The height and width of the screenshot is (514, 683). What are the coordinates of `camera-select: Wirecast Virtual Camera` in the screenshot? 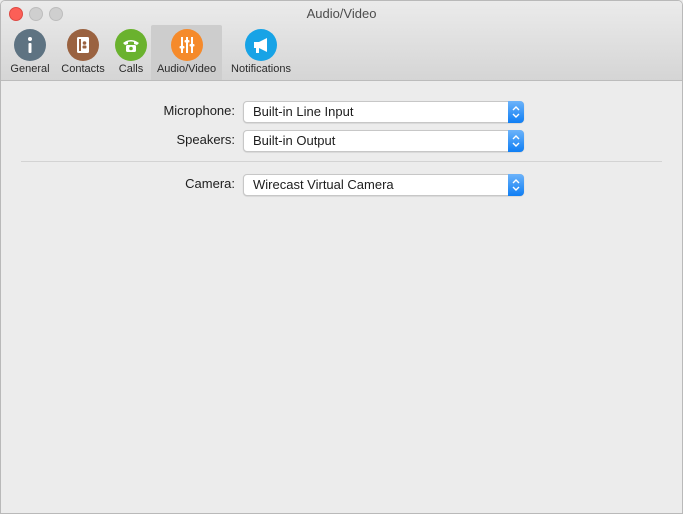 It's located at (383, 185).